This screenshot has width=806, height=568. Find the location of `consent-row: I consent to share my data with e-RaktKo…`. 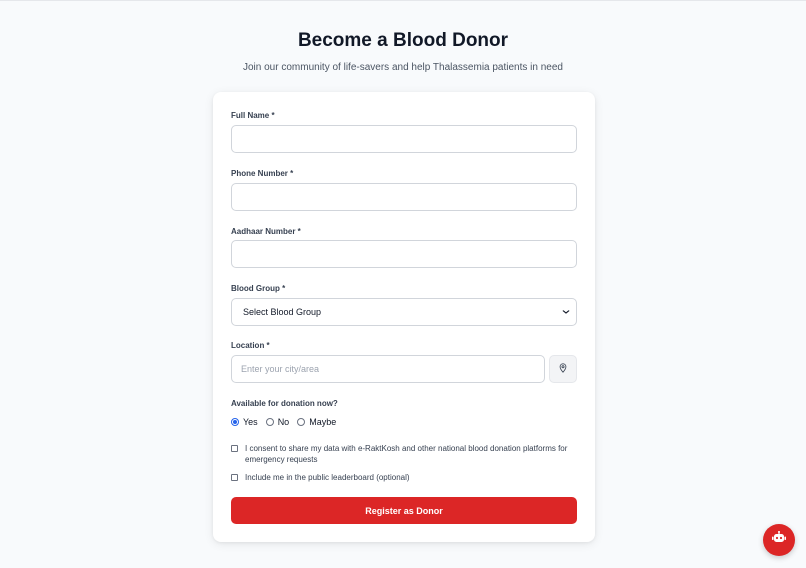

consent-row: I consent to share my data with e-RaktKo… is located at coordinates (404, 454).